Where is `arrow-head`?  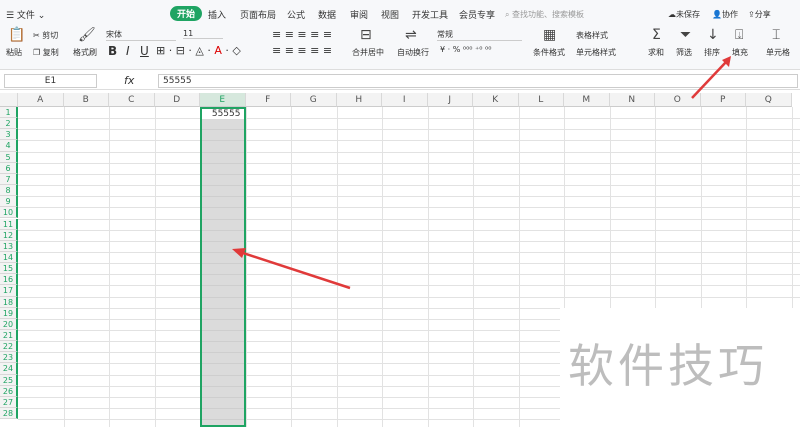 arrow-head is located at coordinates (239, 253).